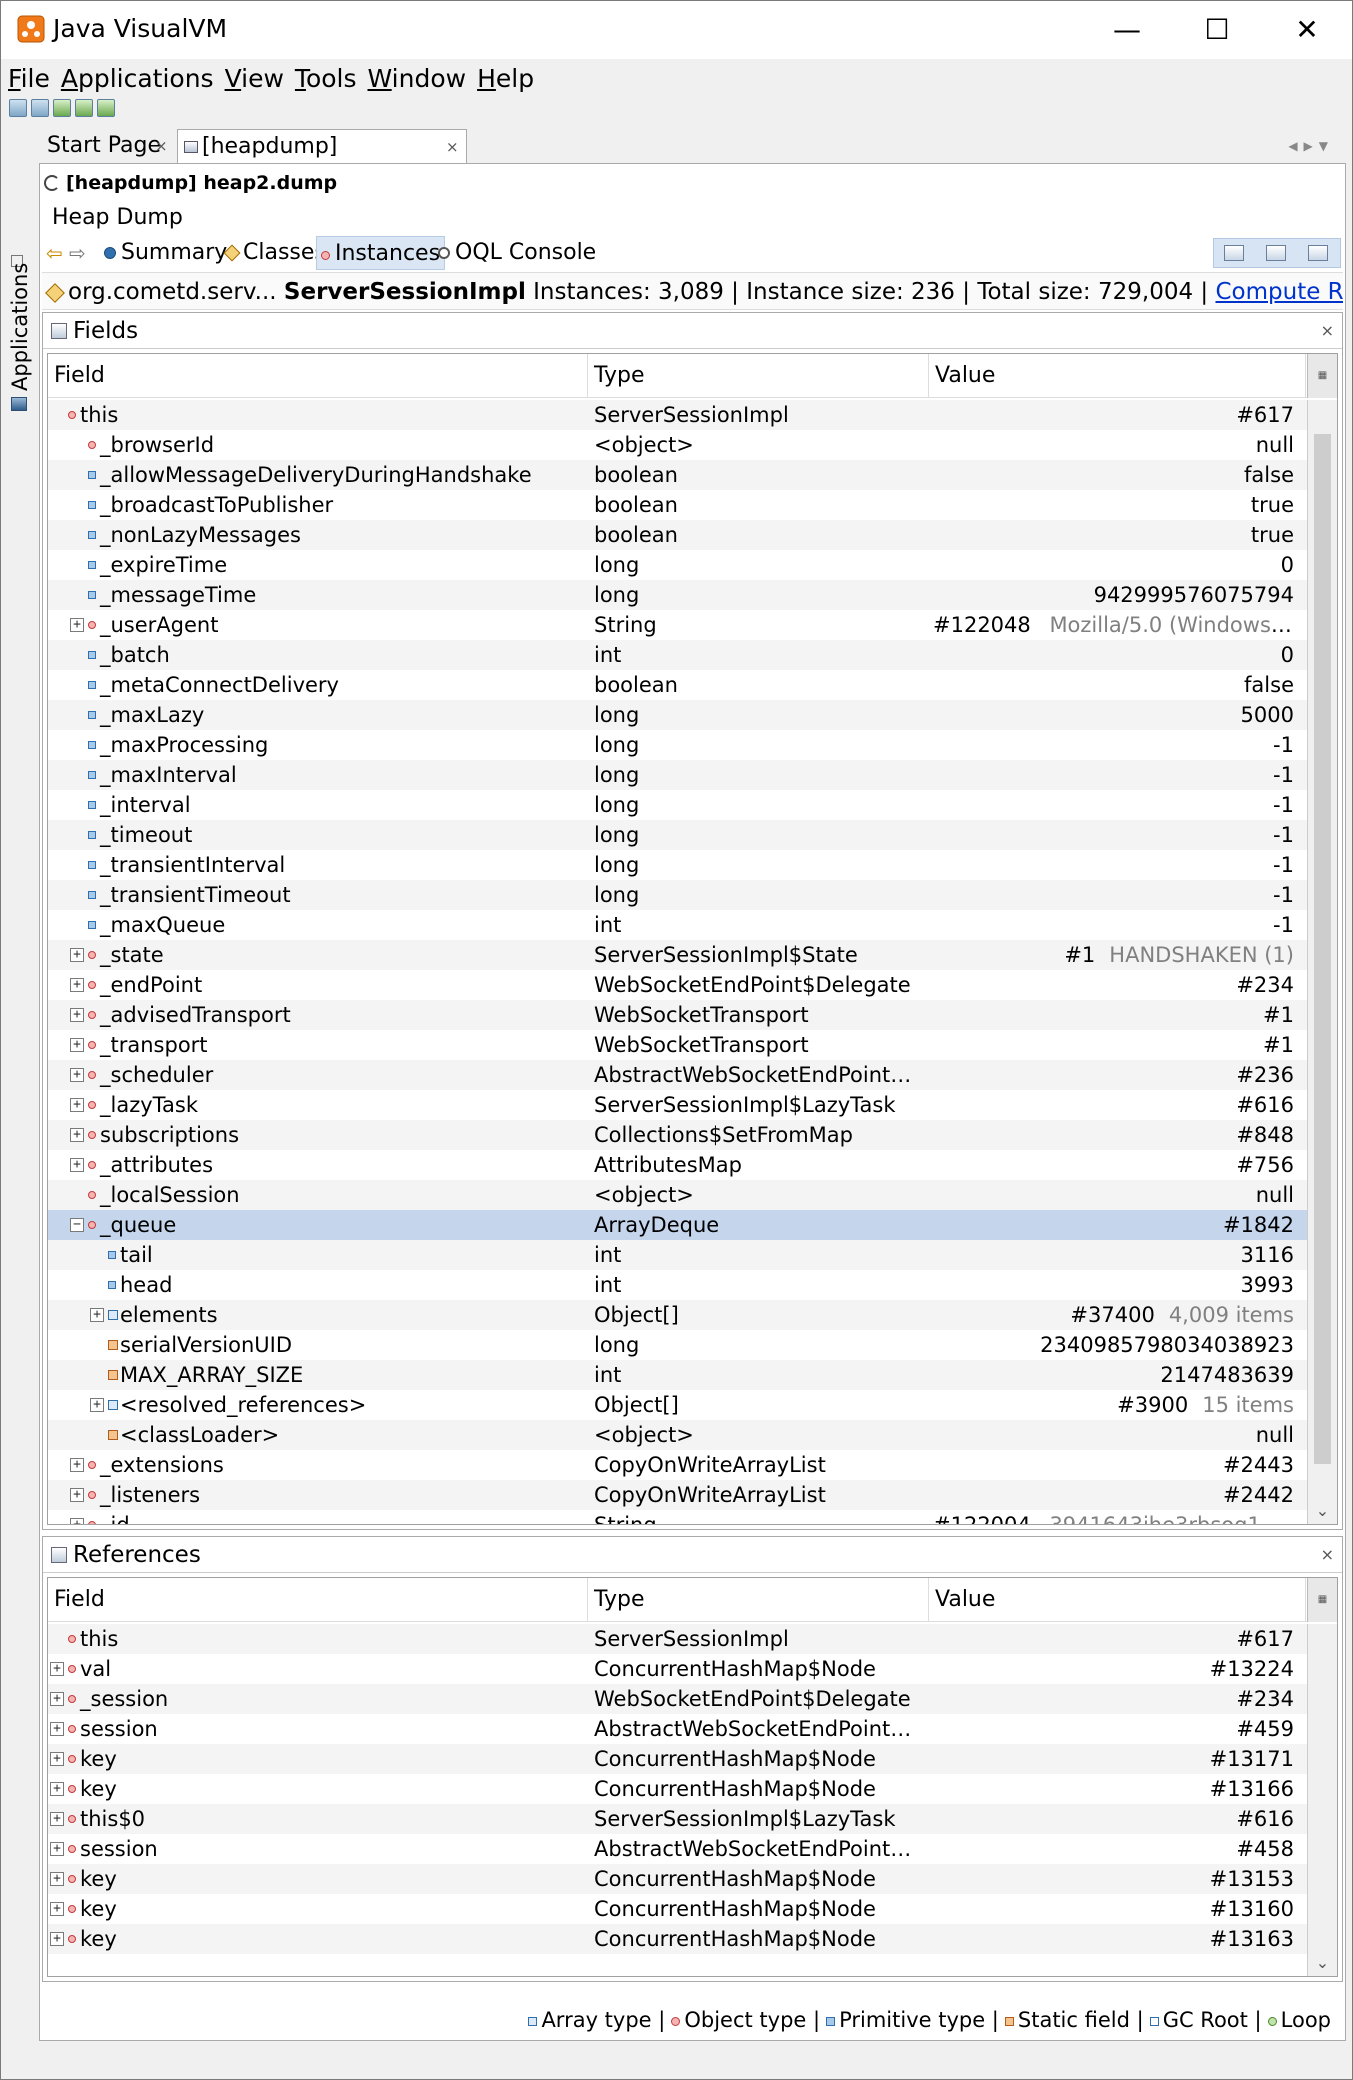  Describe the element at coordinates (677, 1345) in the screenshot. I see `table-row: serialVersionUID long 2340985798034038923` at that location.